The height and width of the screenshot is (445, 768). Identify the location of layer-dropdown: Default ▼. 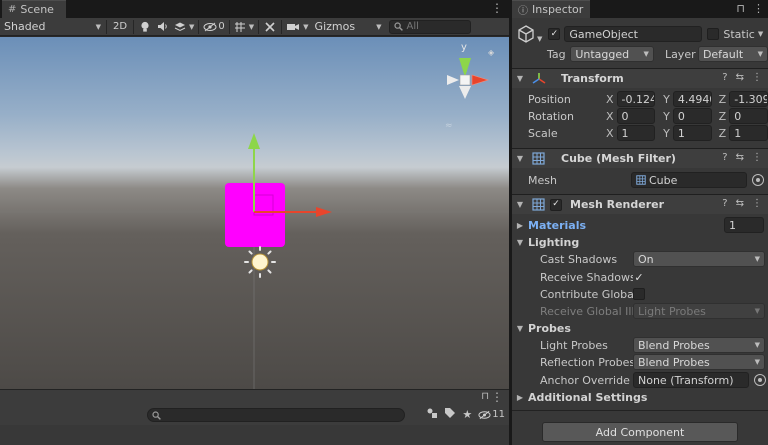
(732, 54).